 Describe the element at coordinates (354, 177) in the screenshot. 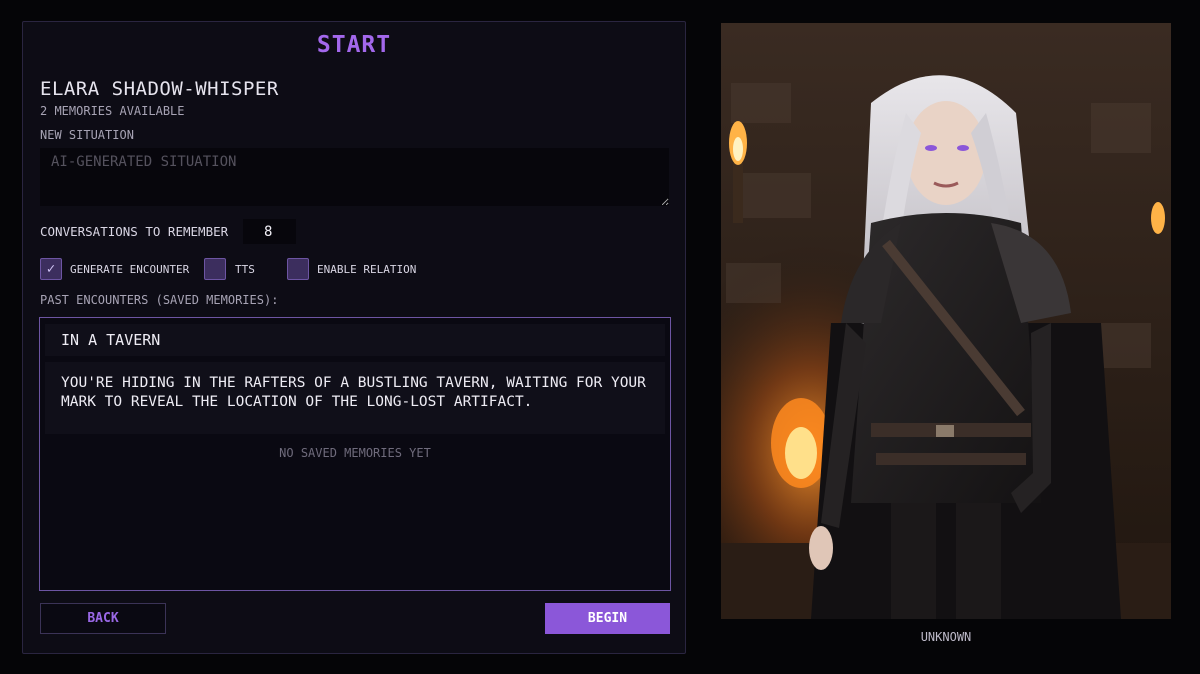

I see `situation-input` at that location.